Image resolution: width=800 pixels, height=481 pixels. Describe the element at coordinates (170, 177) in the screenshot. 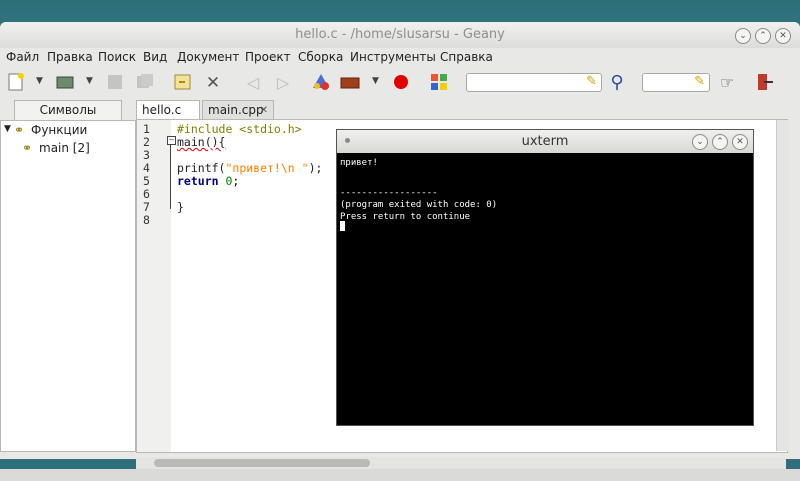

I see `fold-line` at that location.